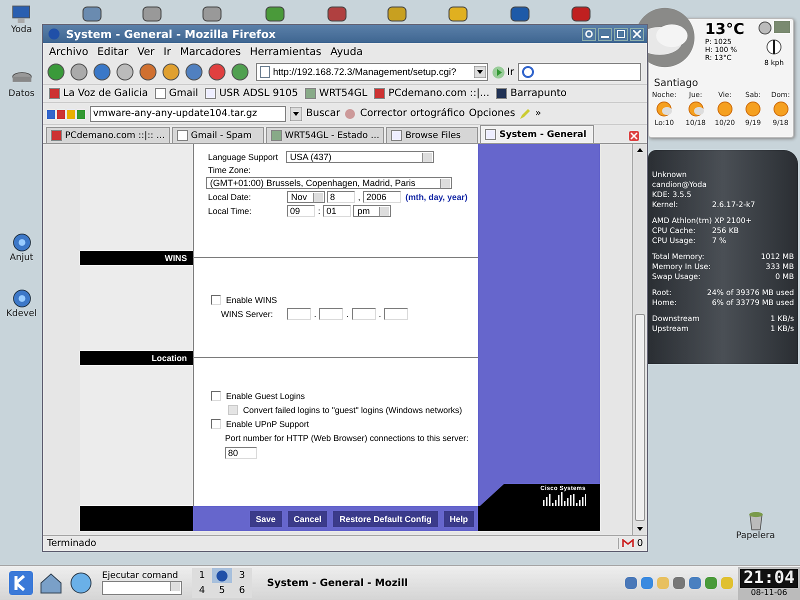  Describe the element at coordinates (498, 72) in the screenshot. I see `play-icon` at that location.